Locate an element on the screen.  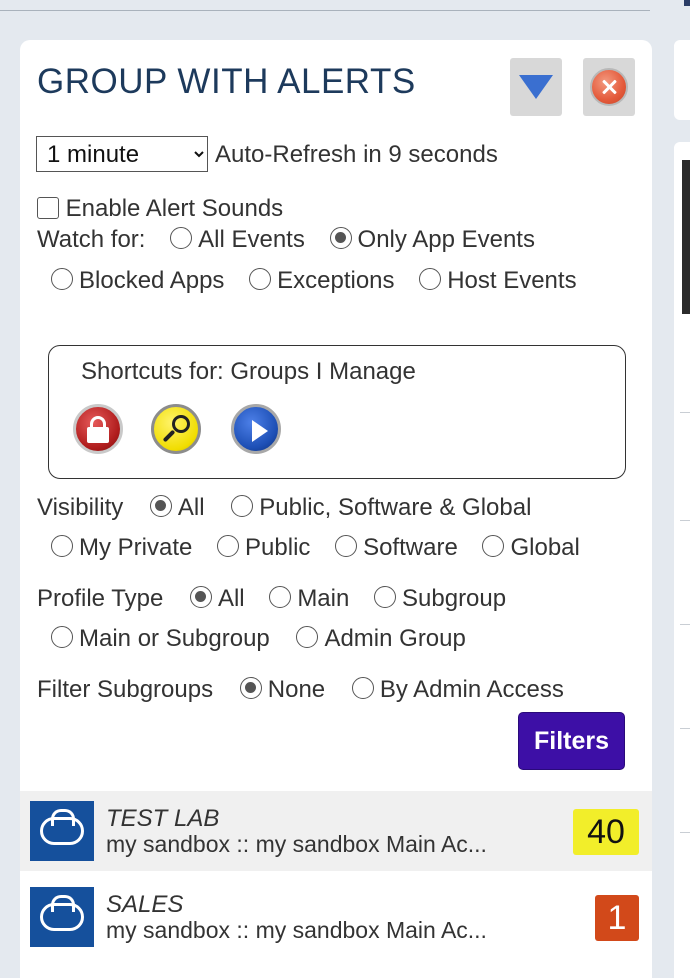
option-label: Public, Software & Global is located at coordinates (395, 507).